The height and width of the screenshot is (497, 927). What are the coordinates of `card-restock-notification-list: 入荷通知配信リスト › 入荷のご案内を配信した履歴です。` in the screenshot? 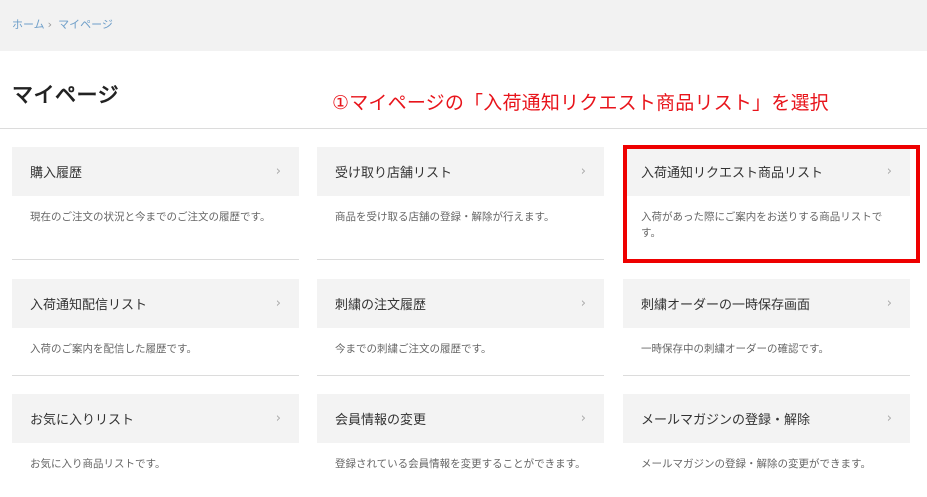 It's located at (155, 318).